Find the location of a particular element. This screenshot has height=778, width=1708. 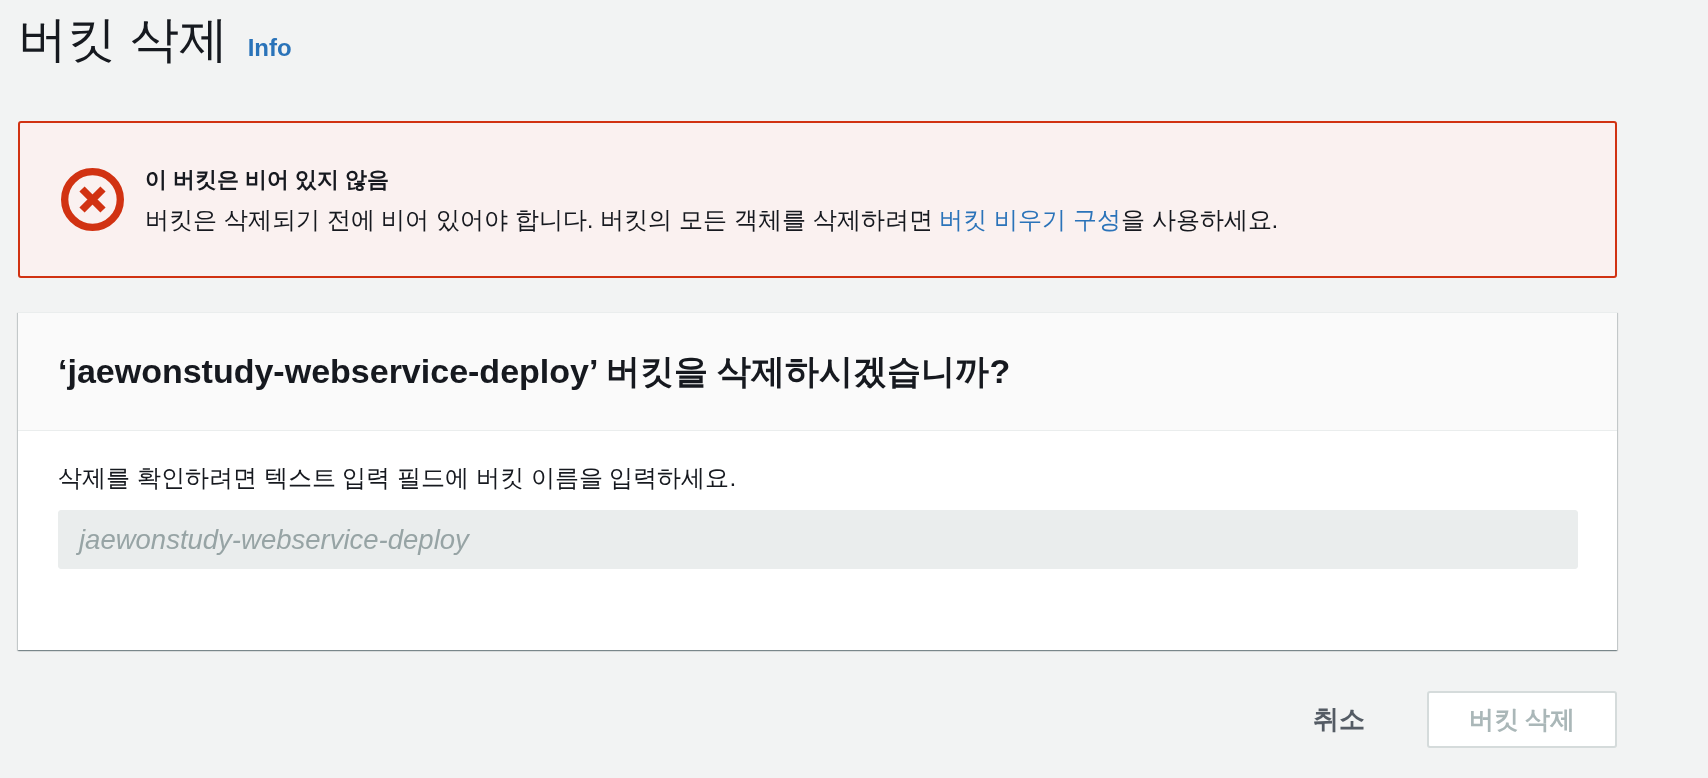

cancel-button: 취소 is located at coordinates (1339, 719).